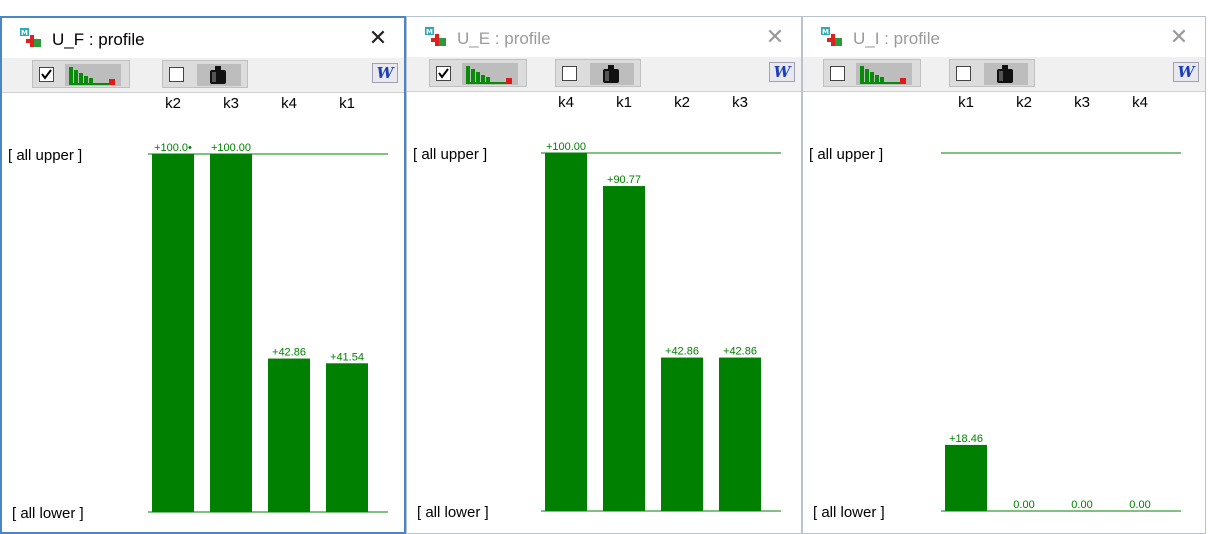 The height and width of the screenshot is (534, 1208). I want to click on data-label: +41.54, so click(347, 357).